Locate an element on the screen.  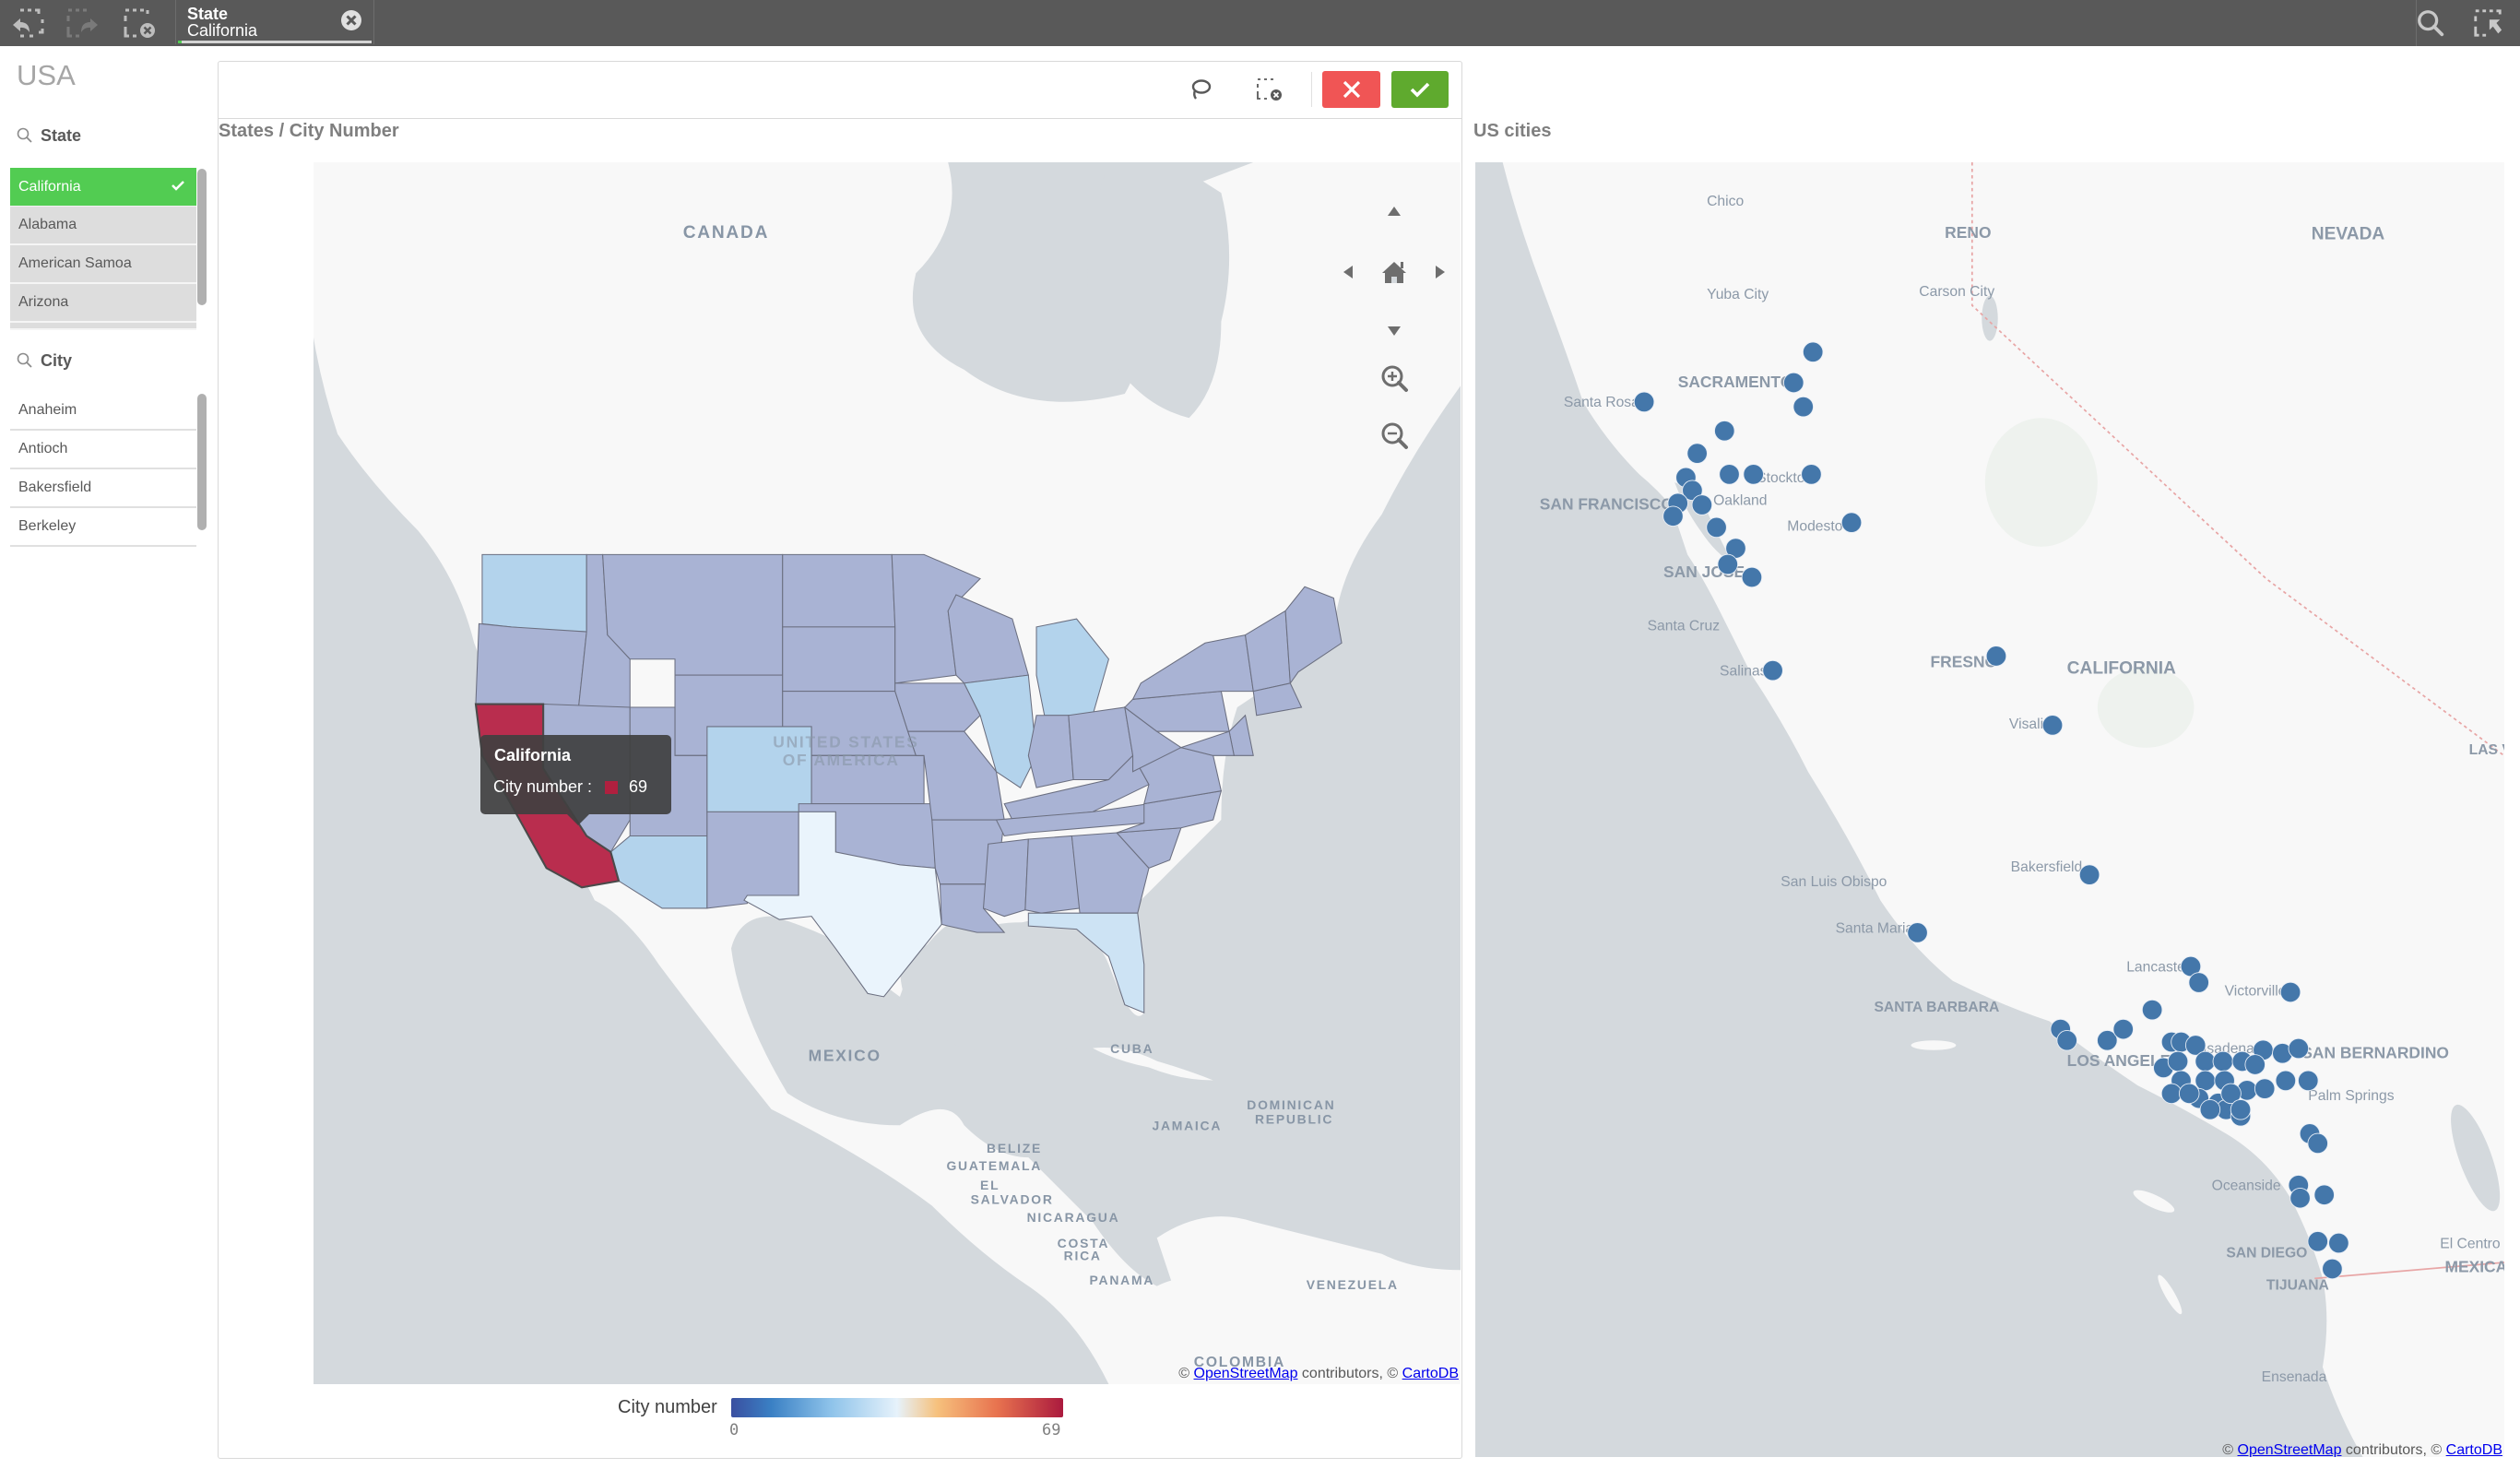
state-new-mexico is located at coordinates (752, 860).